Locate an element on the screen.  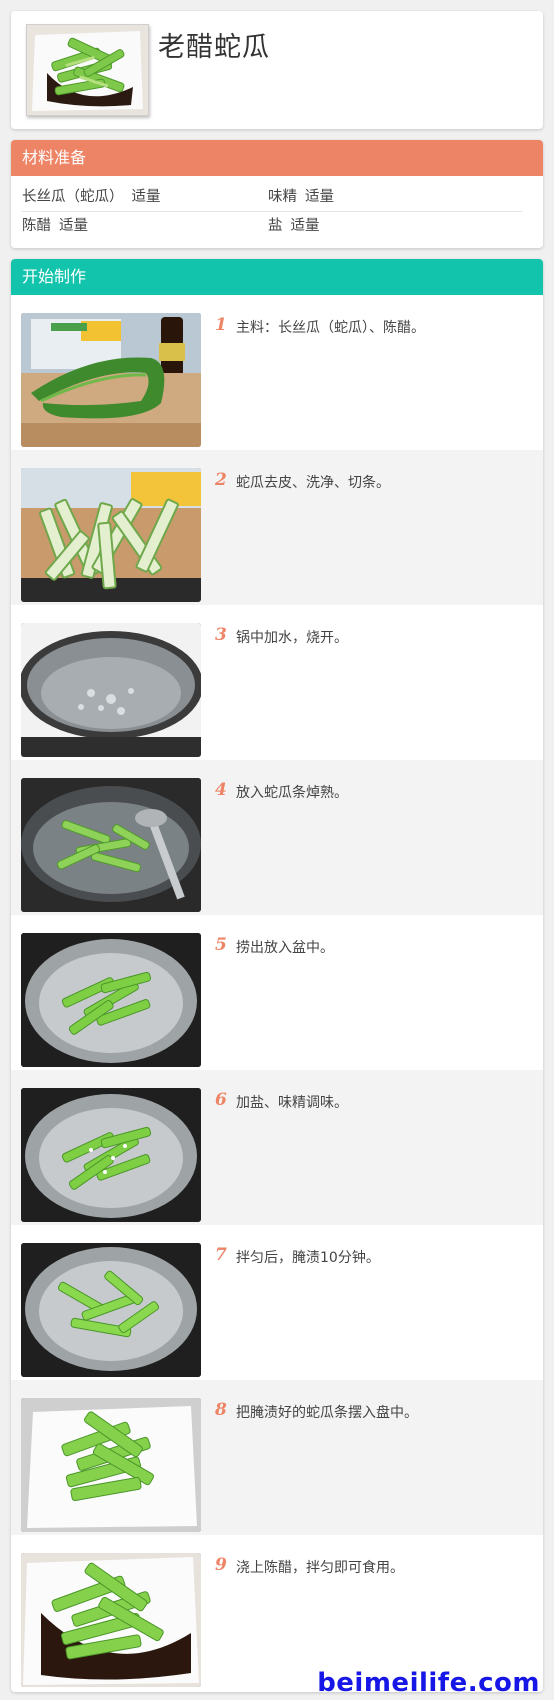
boiling-water-photo is located at coordinates (111, 690).